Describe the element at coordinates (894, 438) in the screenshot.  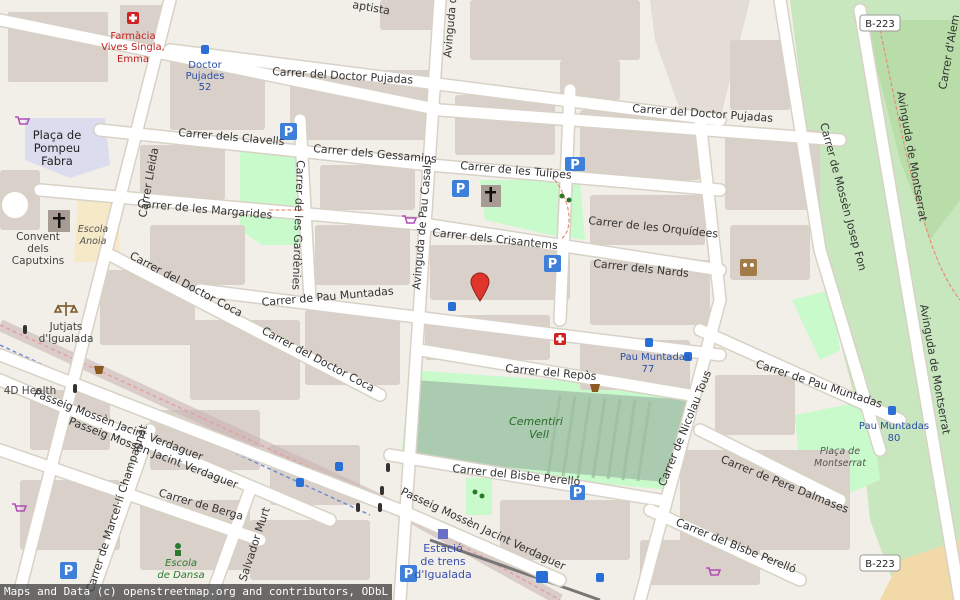
I see `bus-stop-label: 80` at that location.